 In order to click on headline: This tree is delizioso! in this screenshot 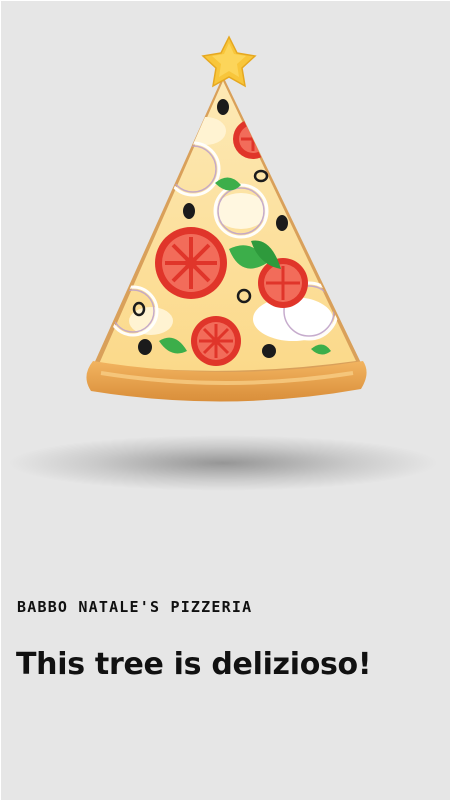, I will do `click(194, 664)`.